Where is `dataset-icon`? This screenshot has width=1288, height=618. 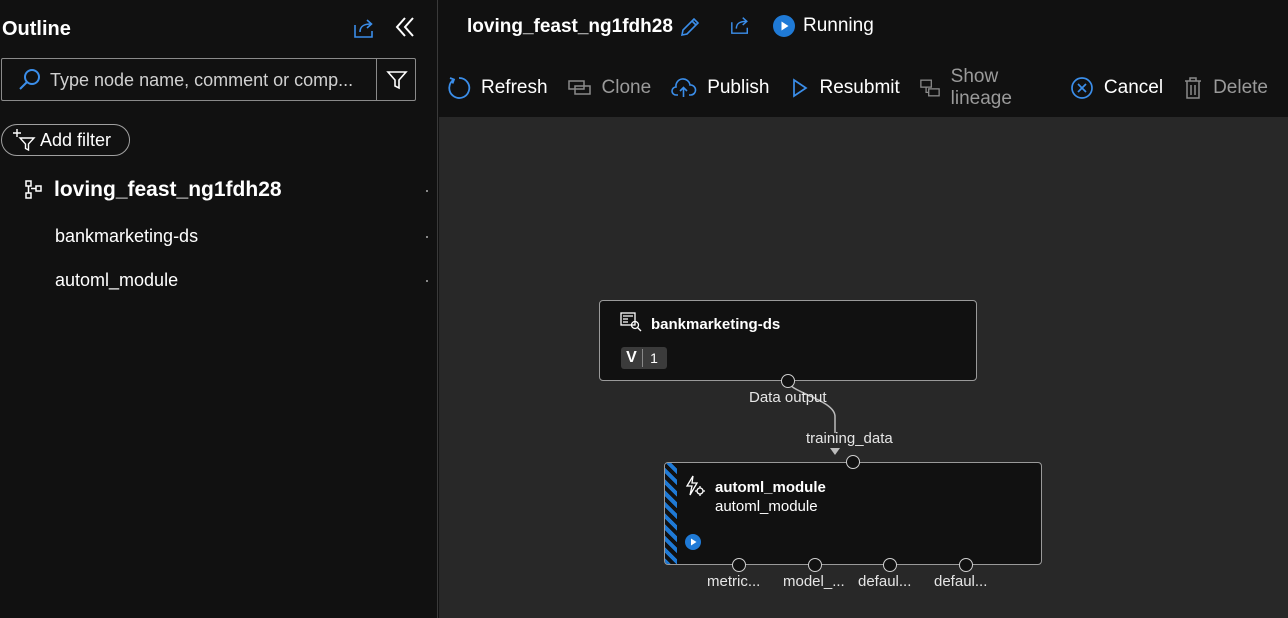
dataset-icon is located at coordinates (631, 324).